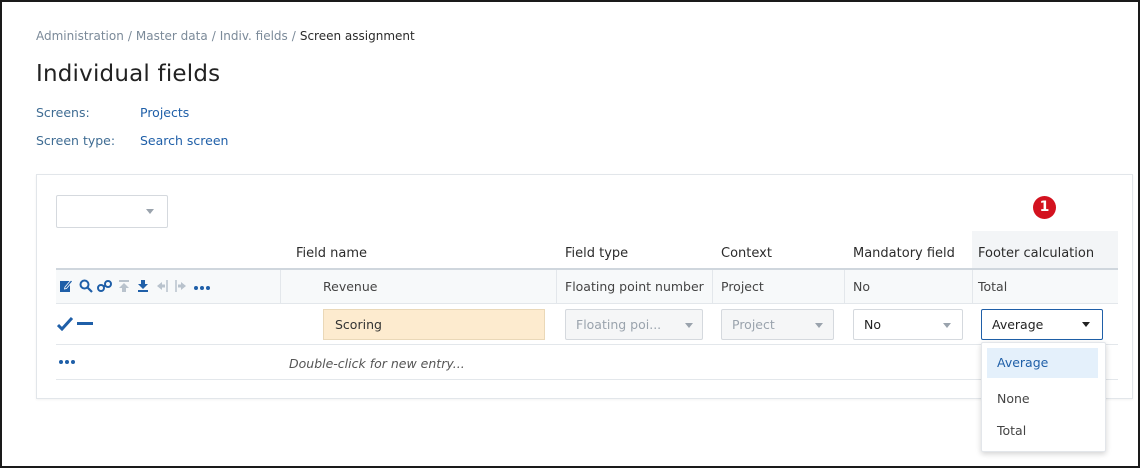  Describe the element at coordinates (76, 140) in the screenshot. I see `meta-screen-type-label: Screen type:` at that location.